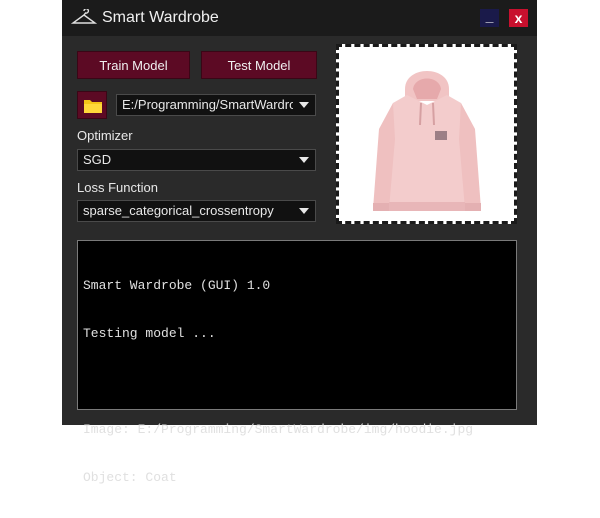 Image resolution: width=600 pixels, height=518 pixels. I want to click on loss-function-select: sparse_categorical_crossentropy, so click(196, 211).